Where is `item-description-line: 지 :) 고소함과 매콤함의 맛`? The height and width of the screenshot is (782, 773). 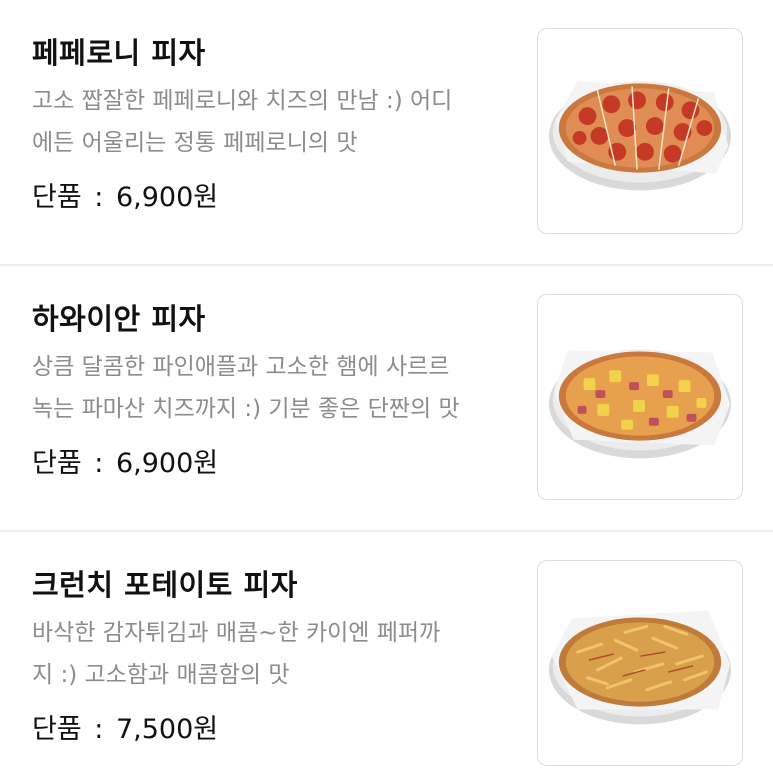 item-description-line: 지 :) 고소함과 매콤함의 맛 is located at coordinates (161, 675).